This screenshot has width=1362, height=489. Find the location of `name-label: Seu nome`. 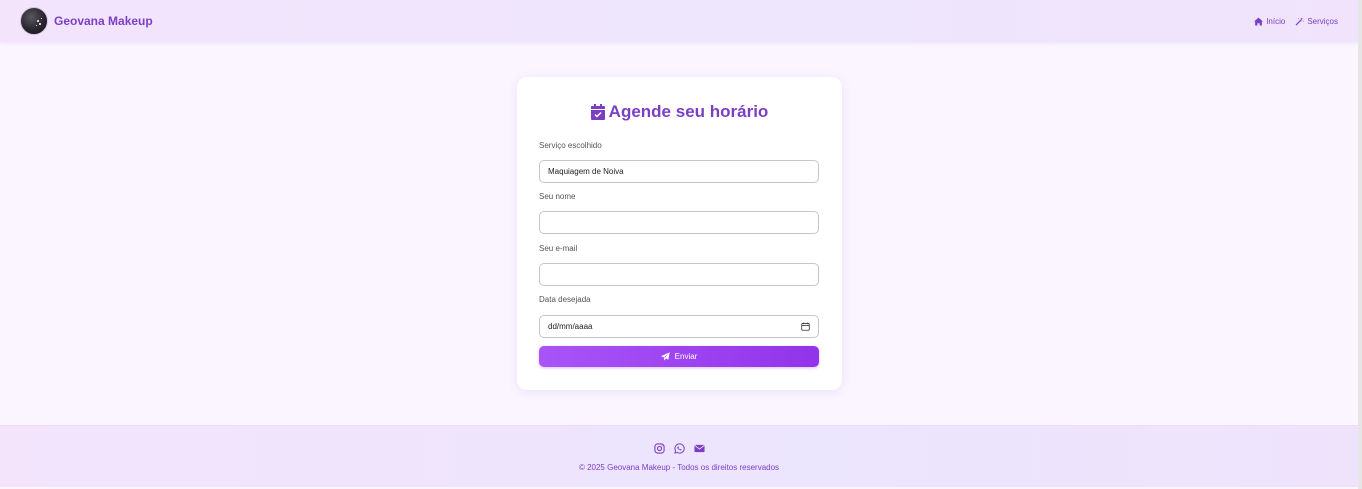

name-label: Seu nome is located at coordinates (557, 196).